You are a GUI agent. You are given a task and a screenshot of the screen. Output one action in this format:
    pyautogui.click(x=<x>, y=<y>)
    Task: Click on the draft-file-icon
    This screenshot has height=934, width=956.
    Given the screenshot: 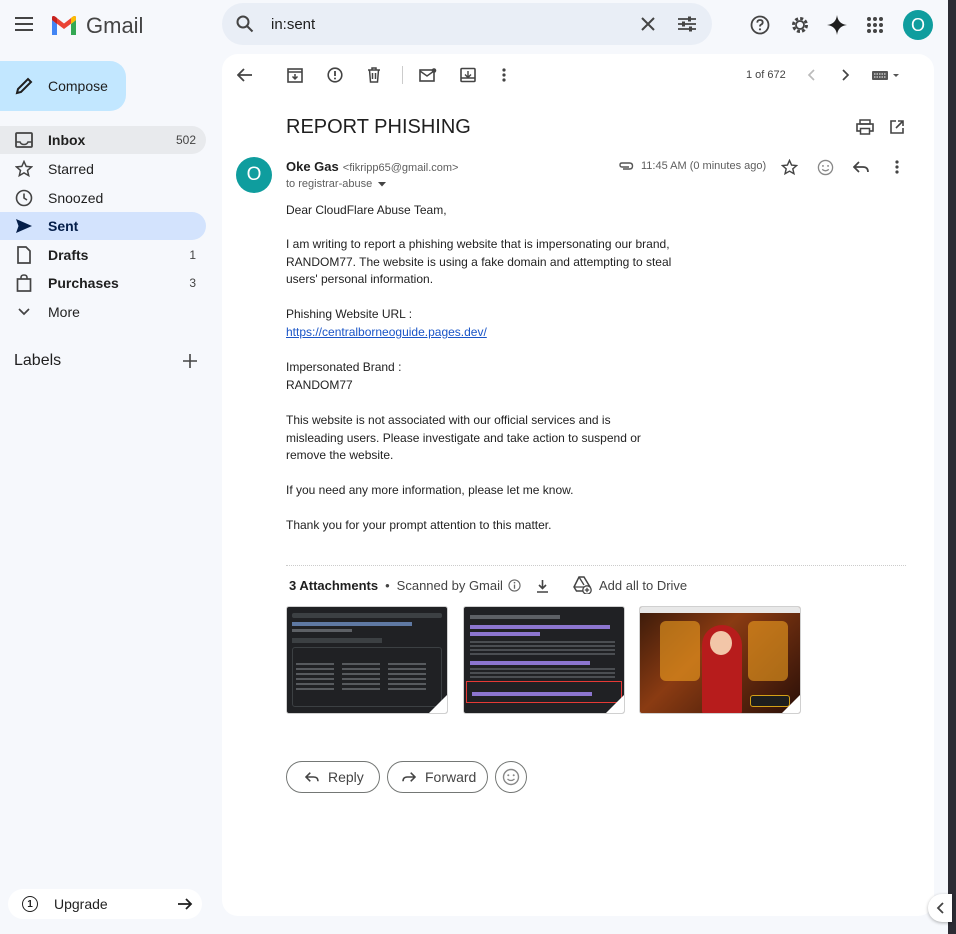 What is the action you would take?
    pyautogui.click(x=24, y=255)
    